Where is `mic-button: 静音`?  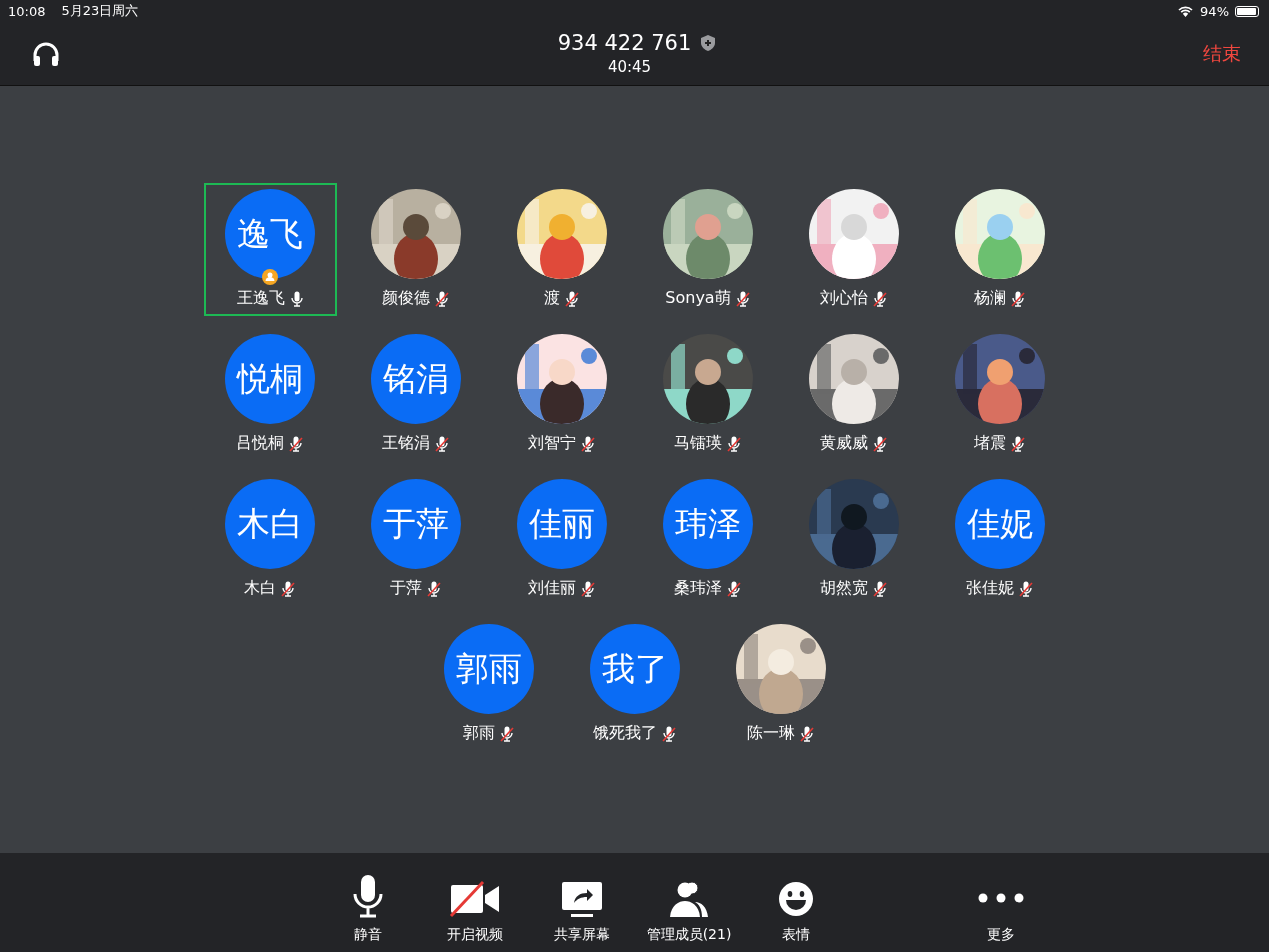
mic-button: 静音 is located at coordinates (368, 902).